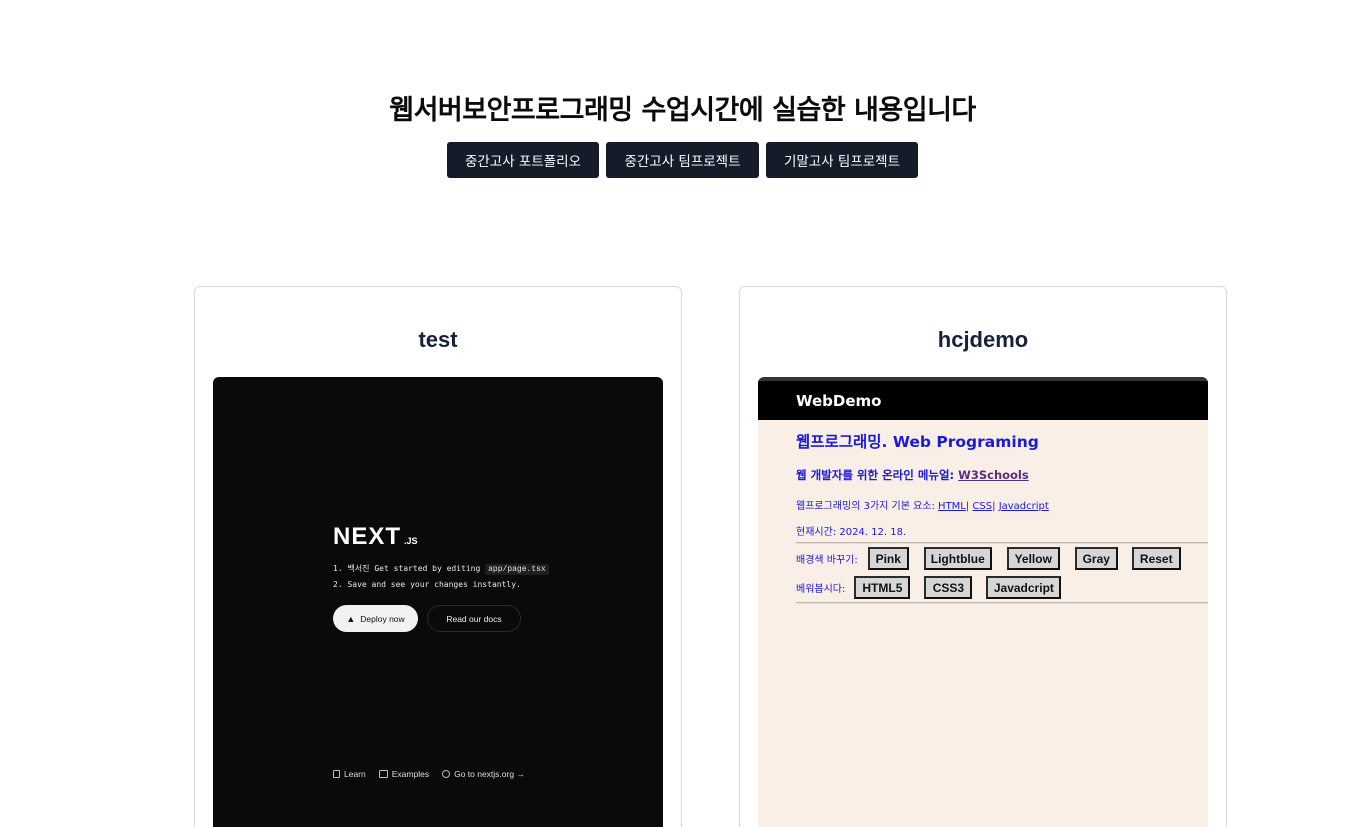 This screenshot has width=1365, height=827. I want to click on page-title: 웹서버보안프로그래밍 수업시간에 실습한 내용입니다, so click(682, 110).